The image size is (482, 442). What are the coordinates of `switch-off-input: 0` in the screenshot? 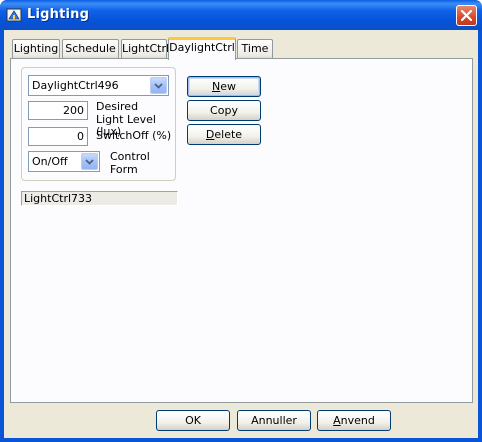 It's located at (58, 136).